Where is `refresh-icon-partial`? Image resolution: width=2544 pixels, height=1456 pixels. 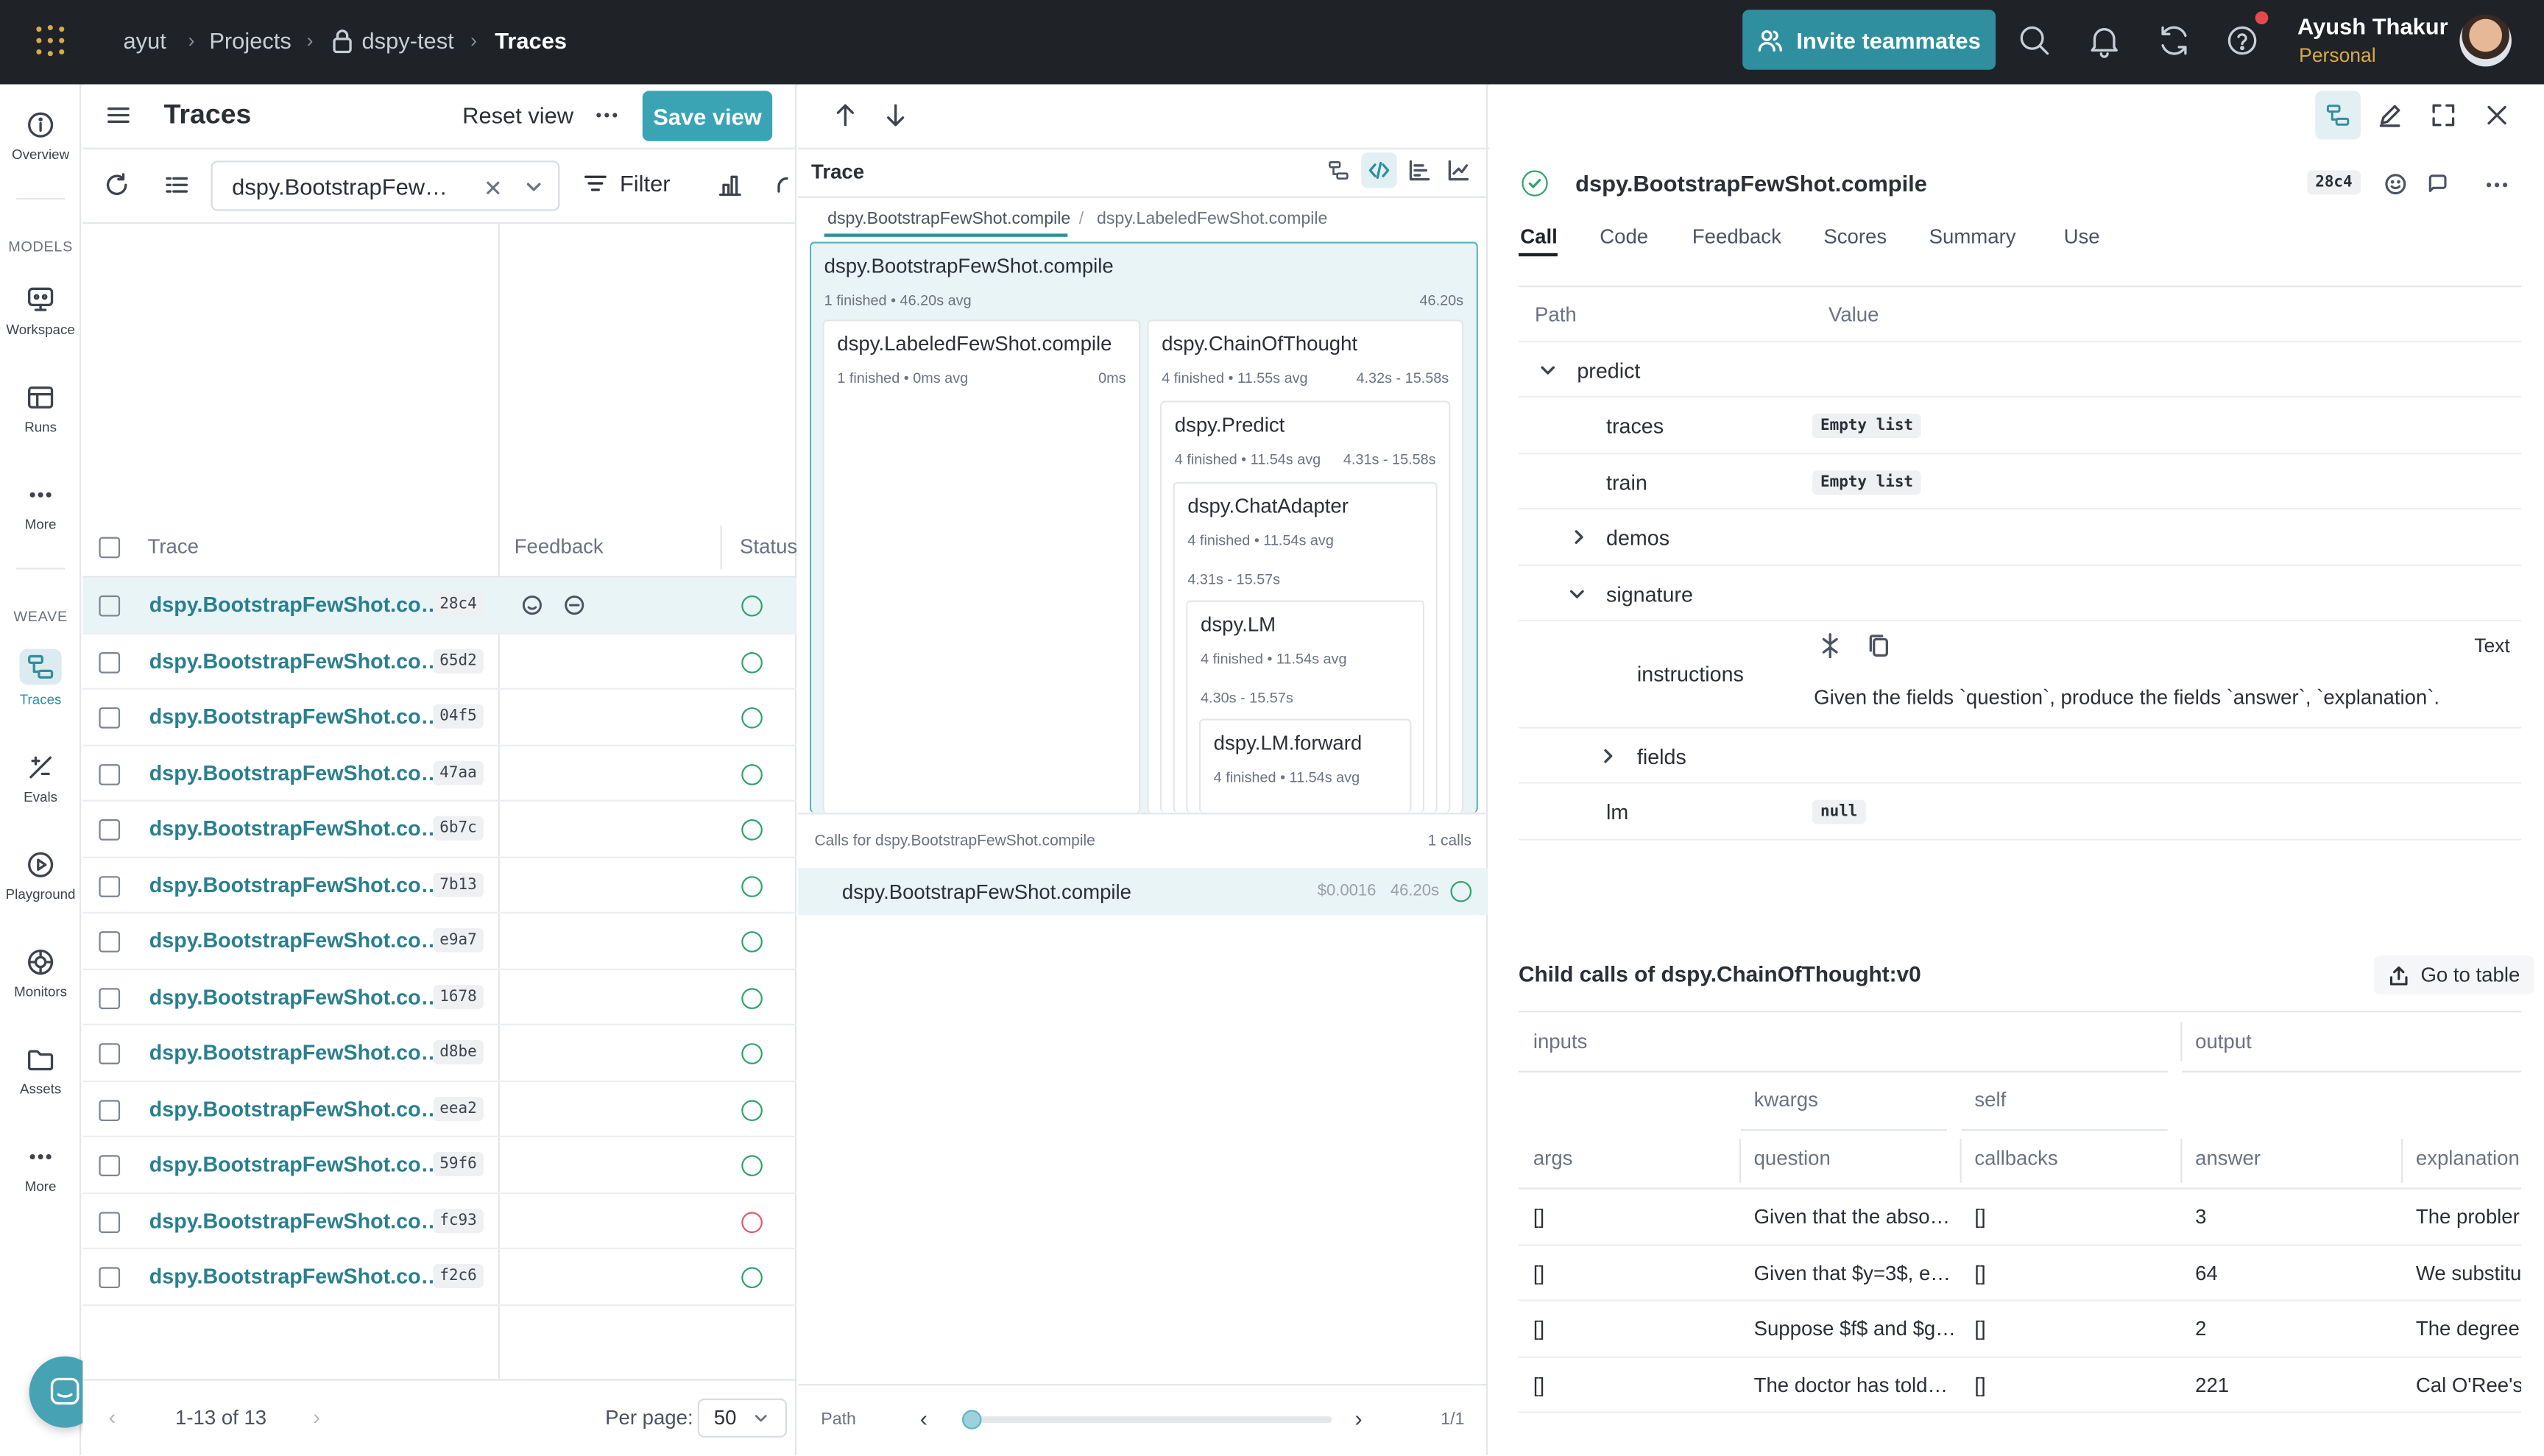 refresh-icon-partial is located at coordinates (785, 186).